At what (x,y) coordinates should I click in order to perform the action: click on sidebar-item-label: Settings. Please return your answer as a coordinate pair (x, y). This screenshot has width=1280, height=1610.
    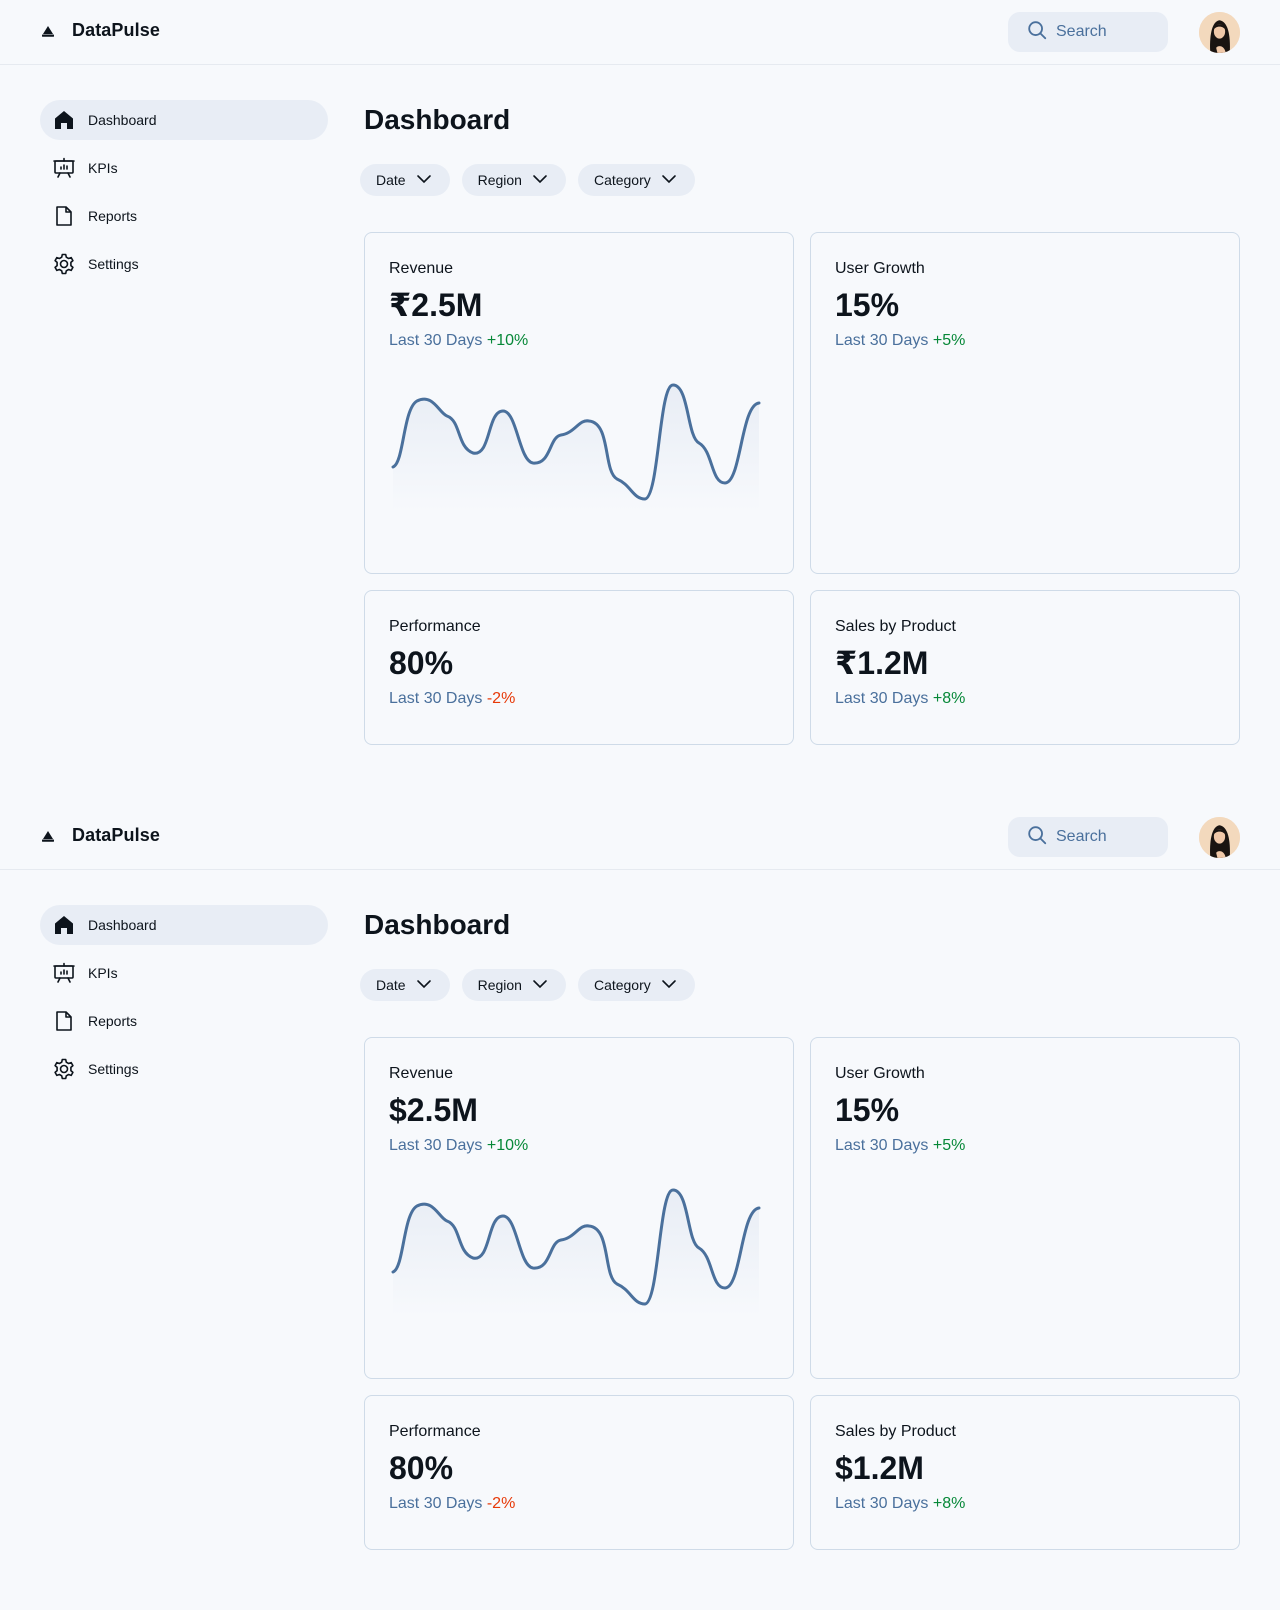
    Looking at the image, I should click on (113, 264).